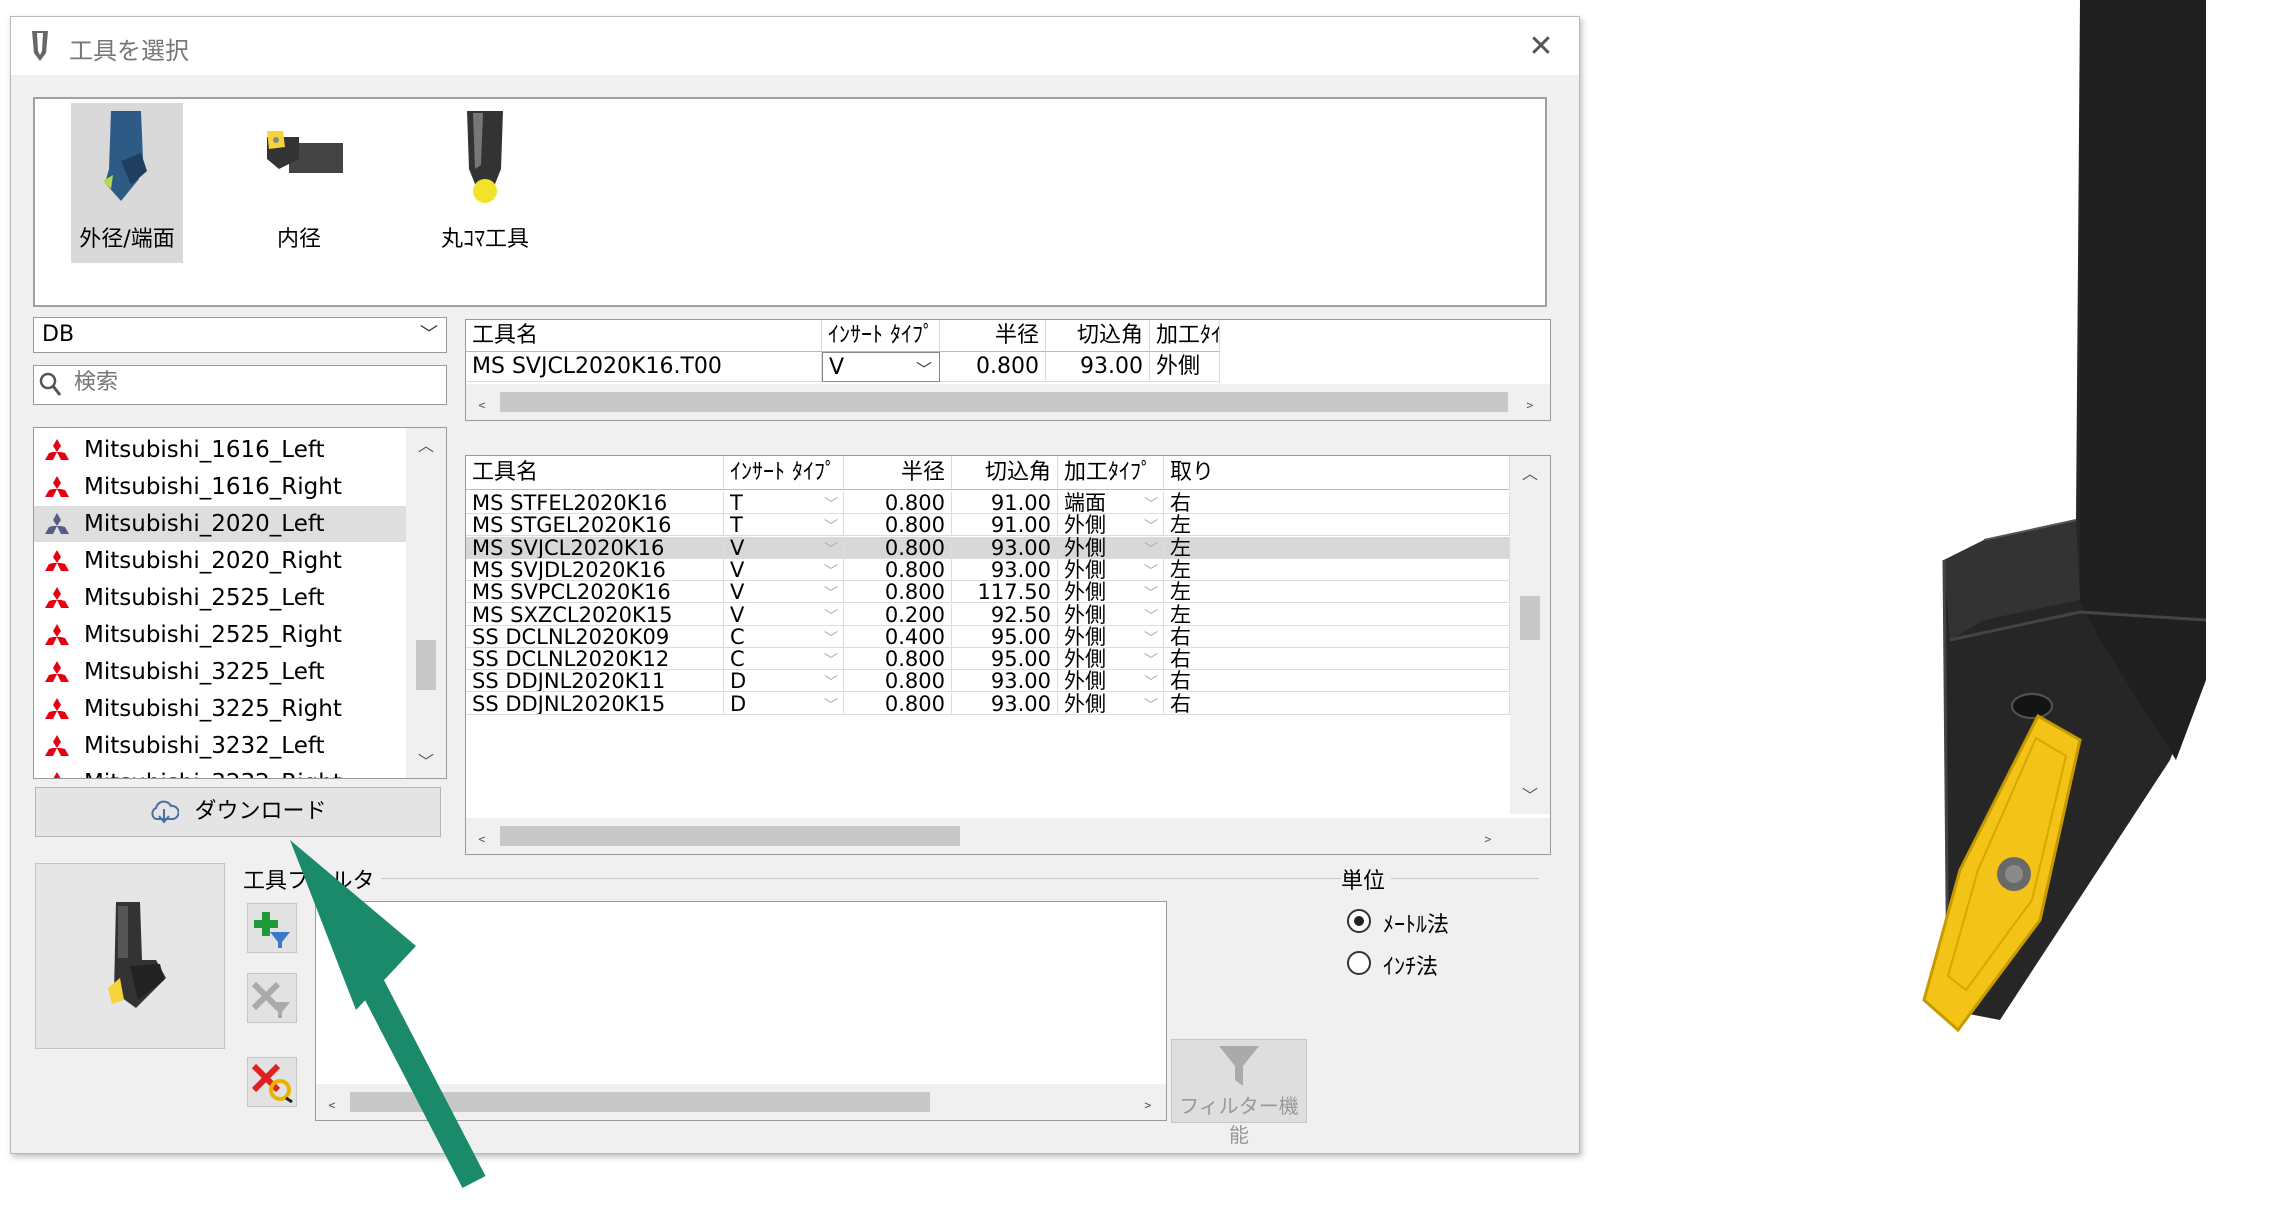 Image resolution: width=2284 pixels, height=1212 pixels. What do you see at coordinates (220, 709) in the screenshot?
I see `list-item: Mitsubishi_3225_Right` at bounding box center [220, 709].